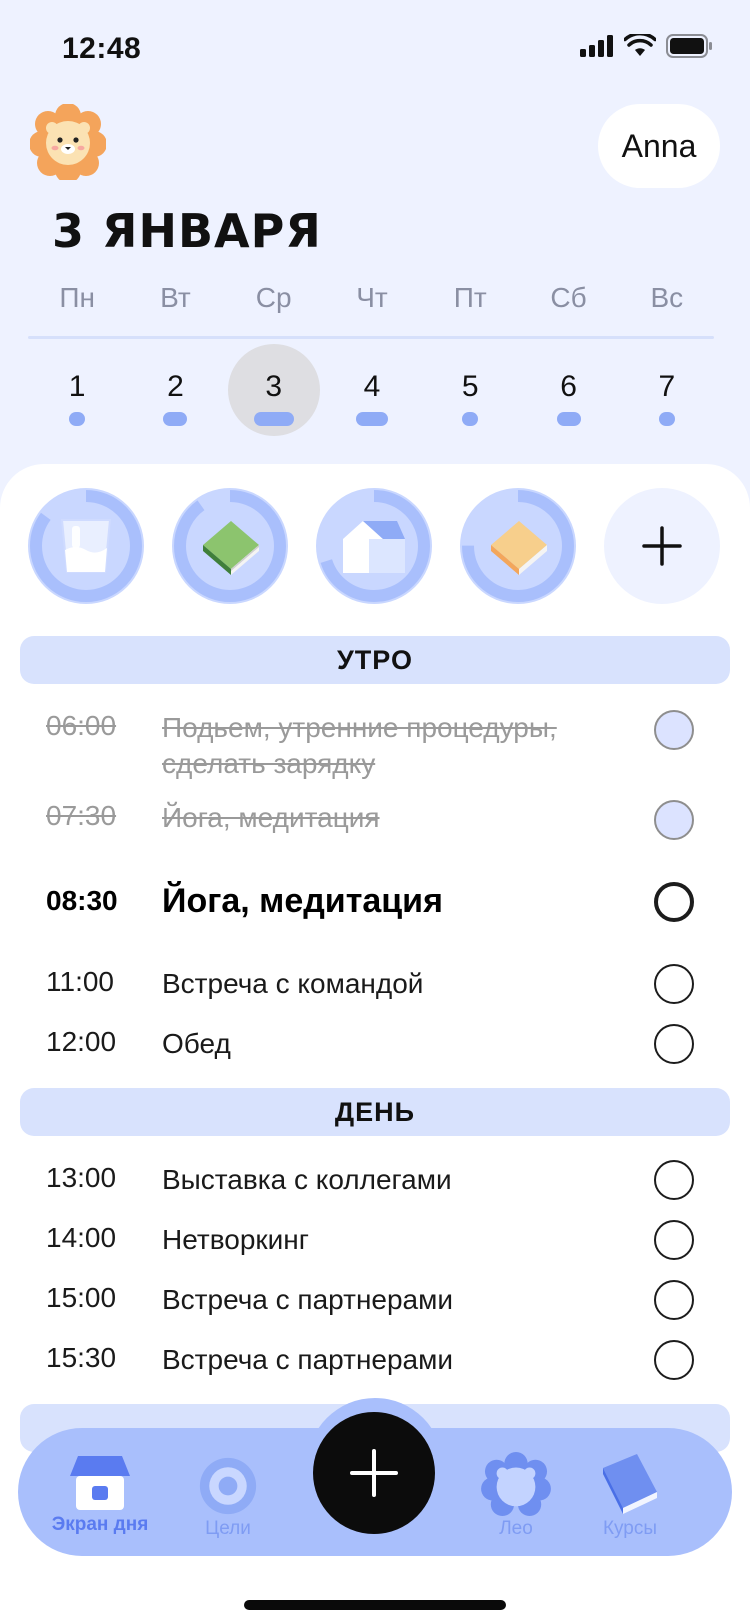 This screenshot has width=750, height=1624. What do you see at coordinates (81, 1237) in the screenshot?
I see `task-time: 14:00` at bounding box center [81, 1237].